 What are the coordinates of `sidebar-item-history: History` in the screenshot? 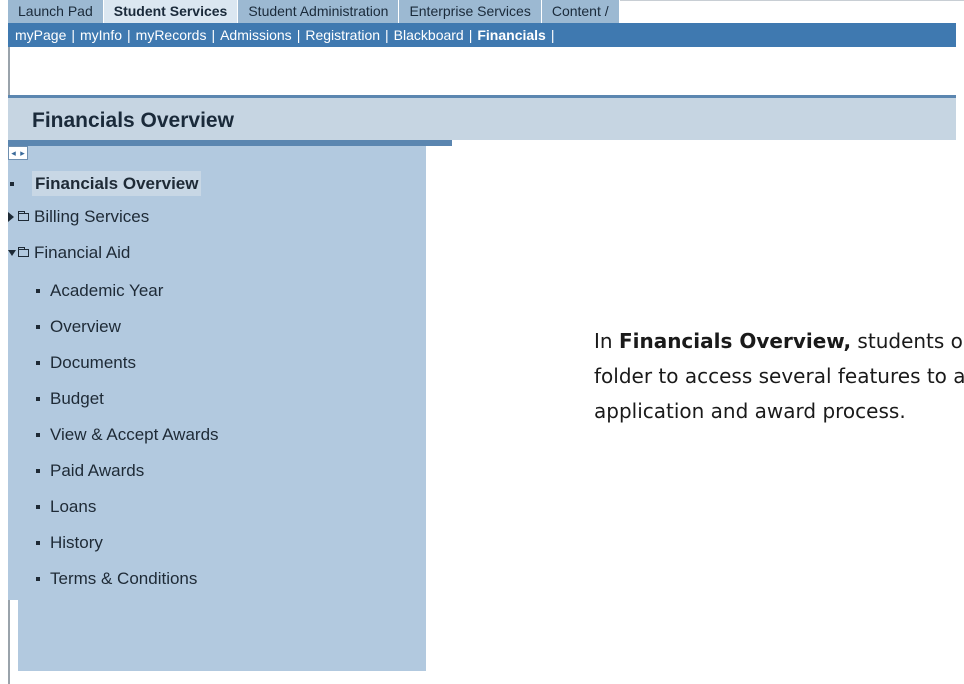 It's located at (69, 543).